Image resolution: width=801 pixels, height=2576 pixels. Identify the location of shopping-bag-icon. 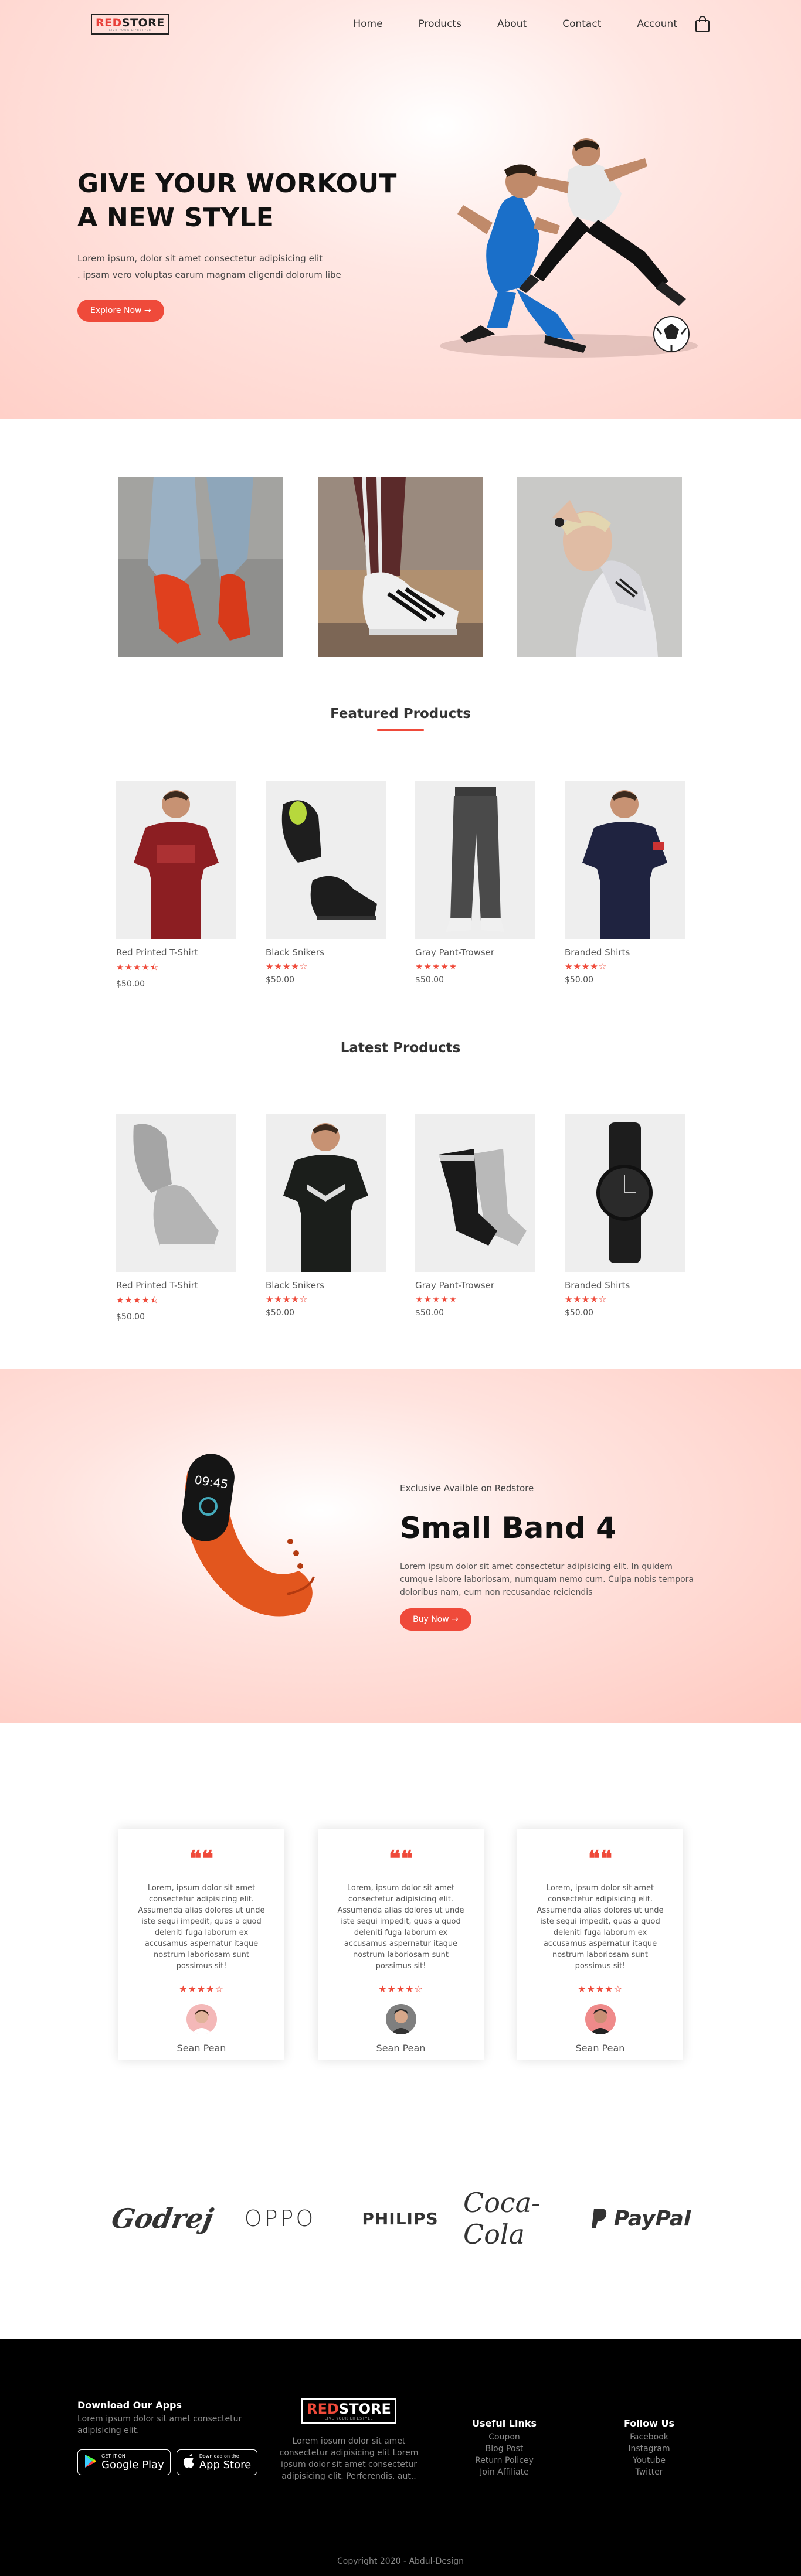
(702, 24).